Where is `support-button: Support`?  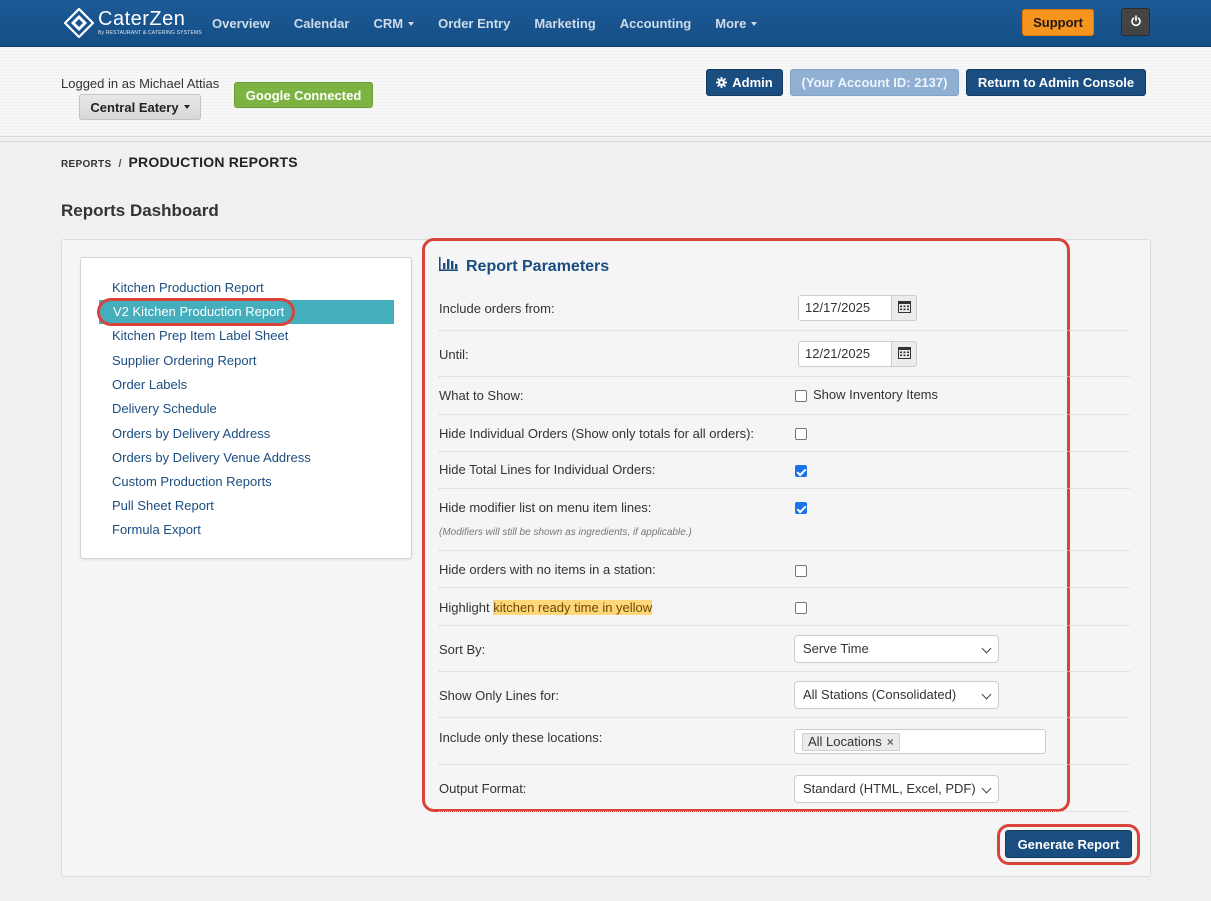
support-button: Support is located at coordinates (1058, 22).